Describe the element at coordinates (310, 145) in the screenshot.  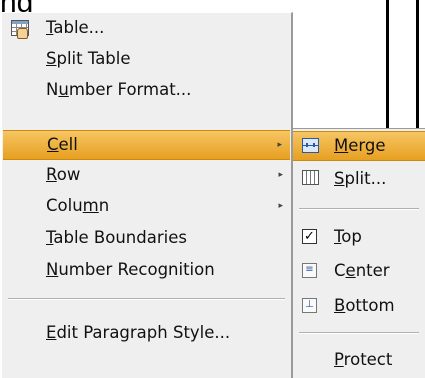
I see `merge-cells-icon` at that location.